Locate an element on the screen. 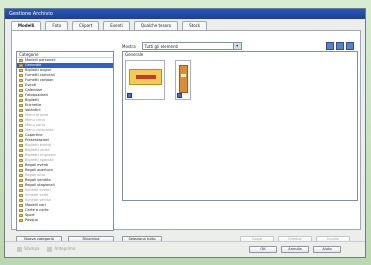 The image size is (371, 265). view-list-icon is located at coordinates (350, 46).